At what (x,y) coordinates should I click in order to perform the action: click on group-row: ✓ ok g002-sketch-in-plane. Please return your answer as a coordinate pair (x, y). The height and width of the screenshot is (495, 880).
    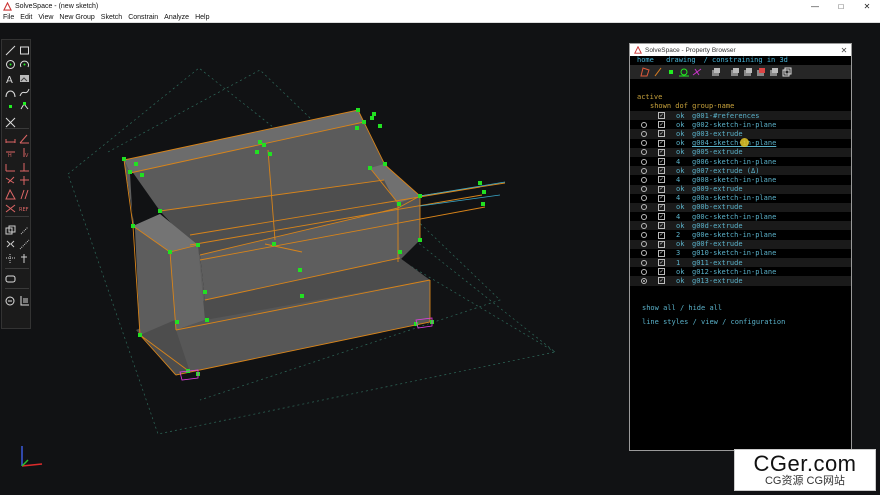
    Looking at the image, I should click on (740, 124).